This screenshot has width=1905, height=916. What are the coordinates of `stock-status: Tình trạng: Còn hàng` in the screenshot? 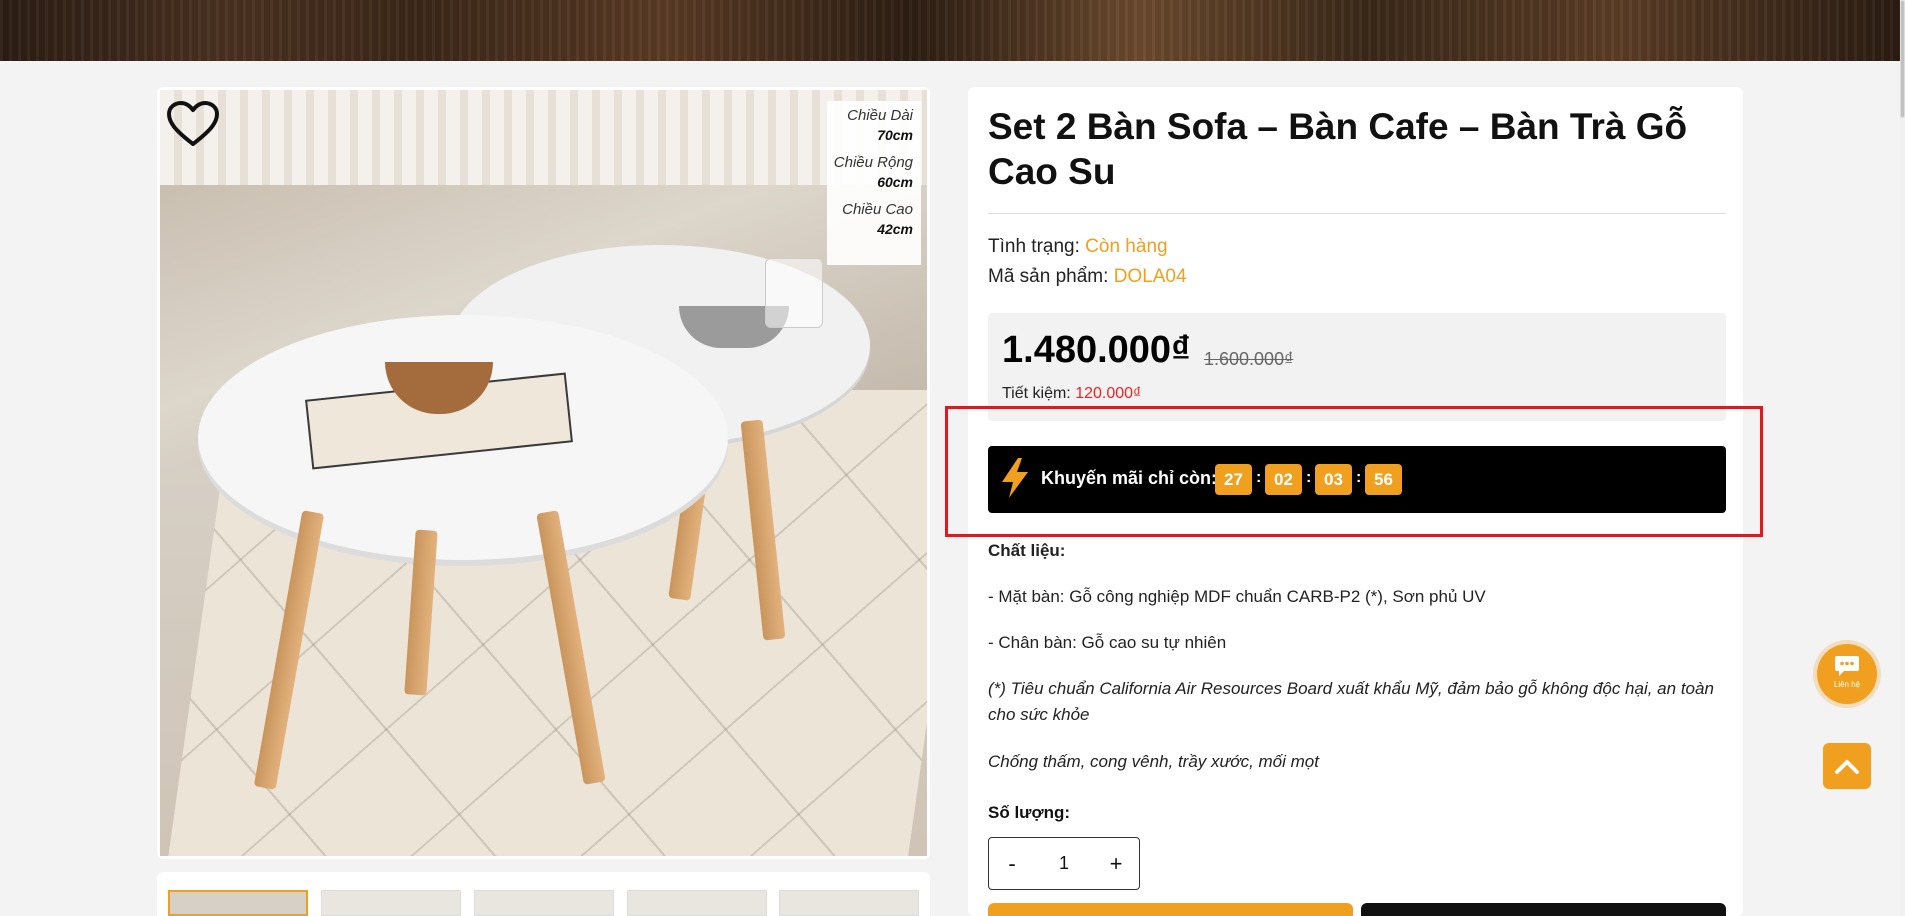 It's located at (1078, 247).